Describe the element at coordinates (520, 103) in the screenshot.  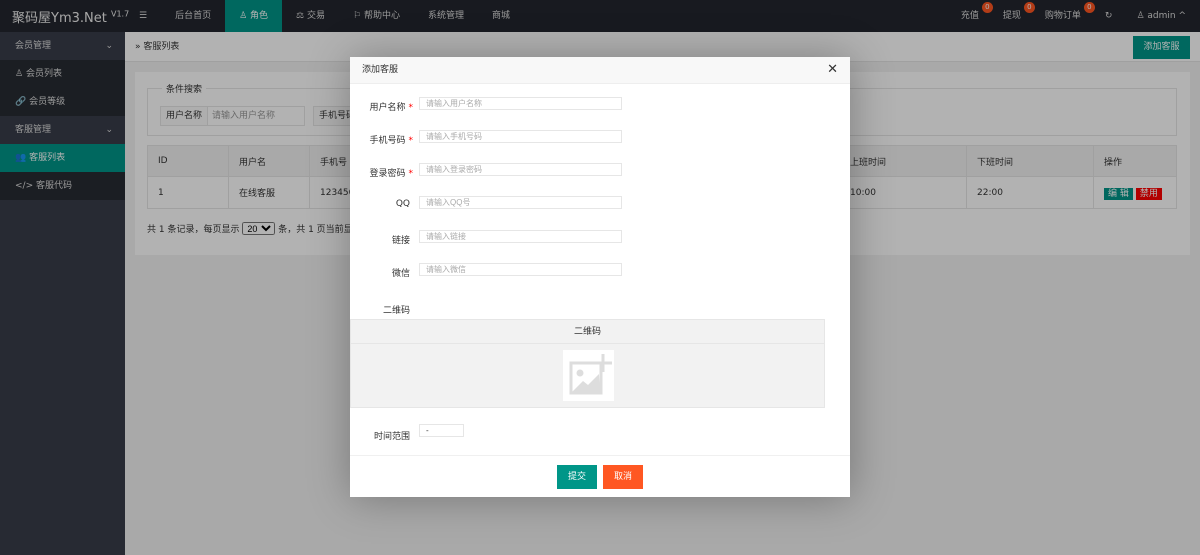
I see `username-input` at that location.